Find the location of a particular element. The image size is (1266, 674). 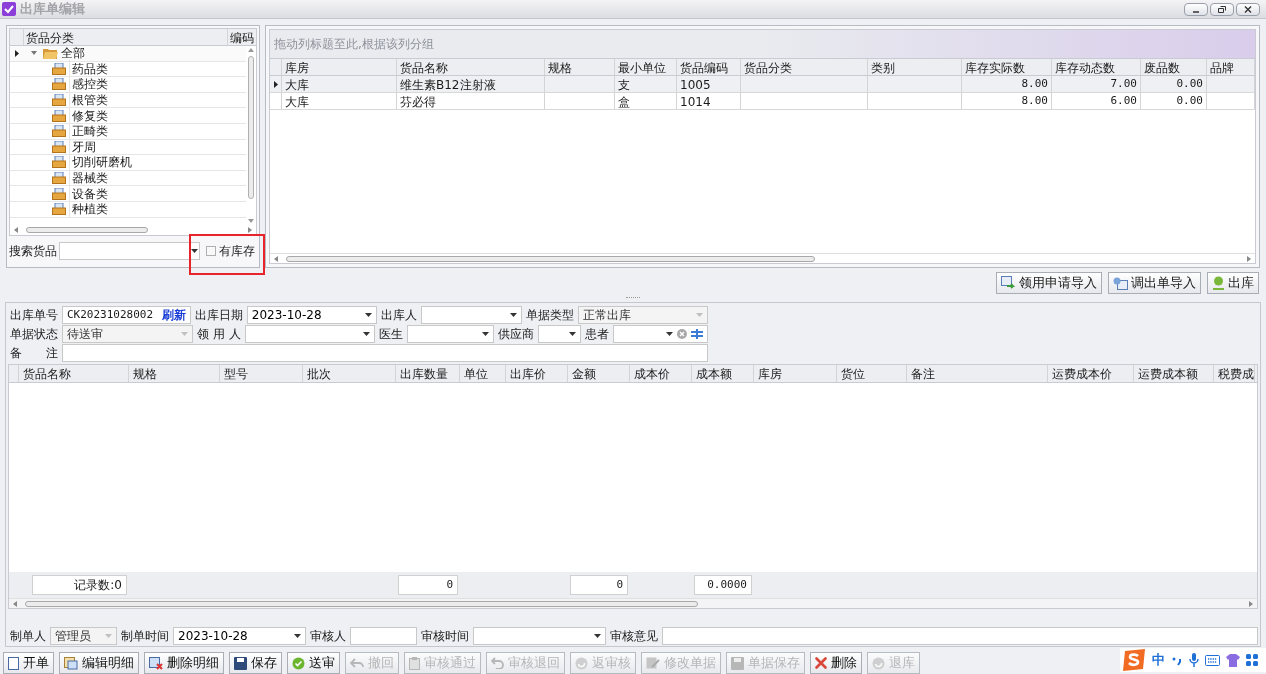

splitter-grip is located at coordinates (633, 298).